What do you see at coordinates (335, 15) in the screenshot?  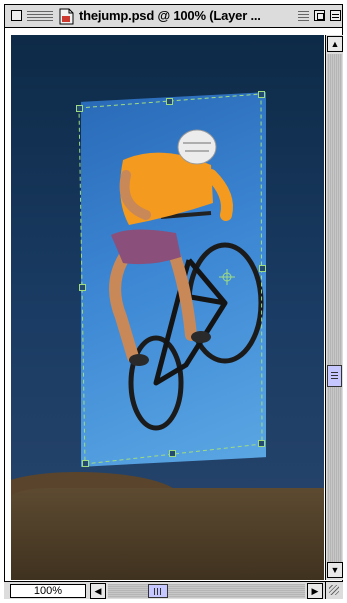 I see `collapse-box-icon` at bounding box center [335, 15].